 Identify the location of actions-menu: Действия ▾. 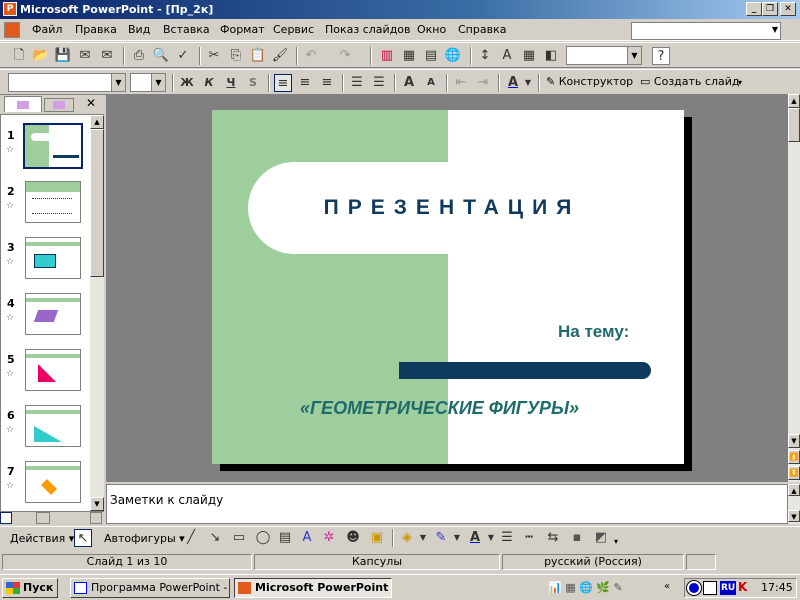
(42, 538).